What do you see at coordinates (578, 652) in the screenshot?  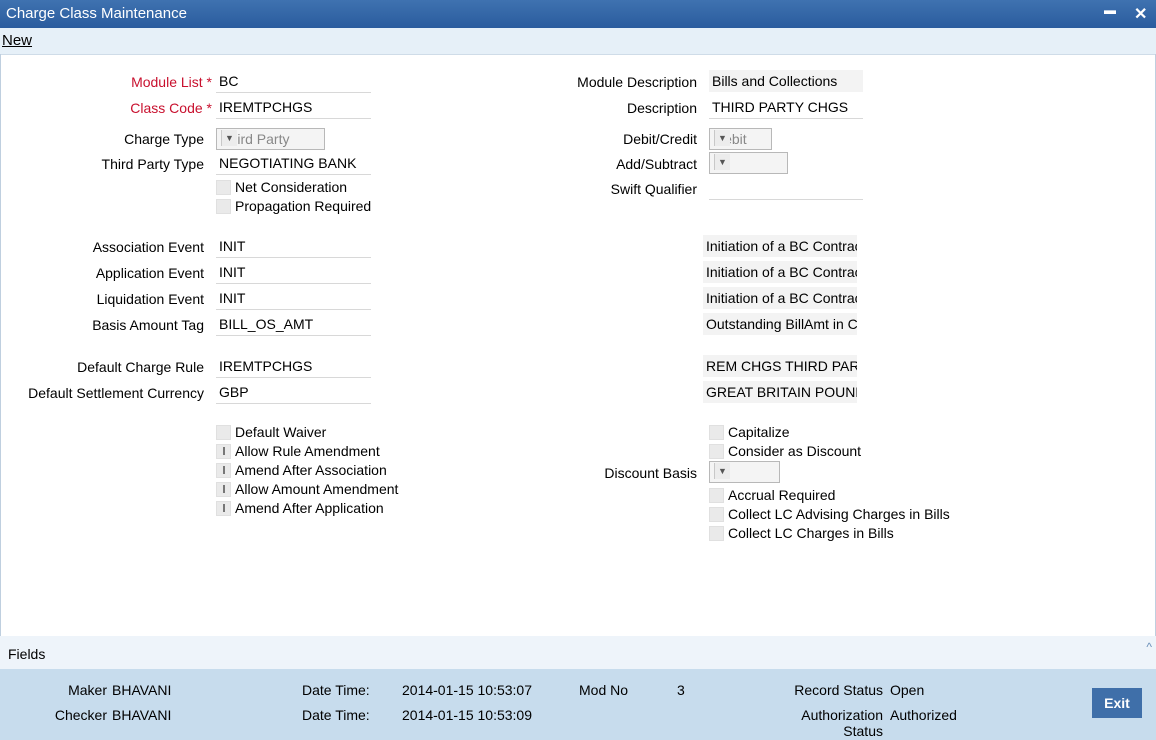 I see `fields-bar: Fields ^` at bounding box center [578, 652].